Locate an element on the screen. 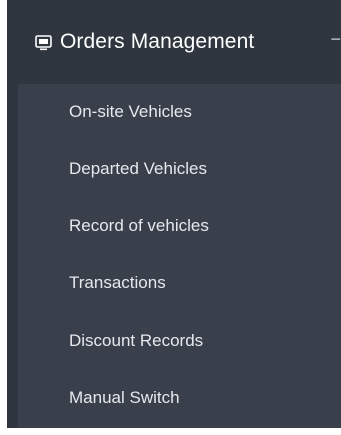  menu-group-title: Orders Management is located at coordinates (157, 41).